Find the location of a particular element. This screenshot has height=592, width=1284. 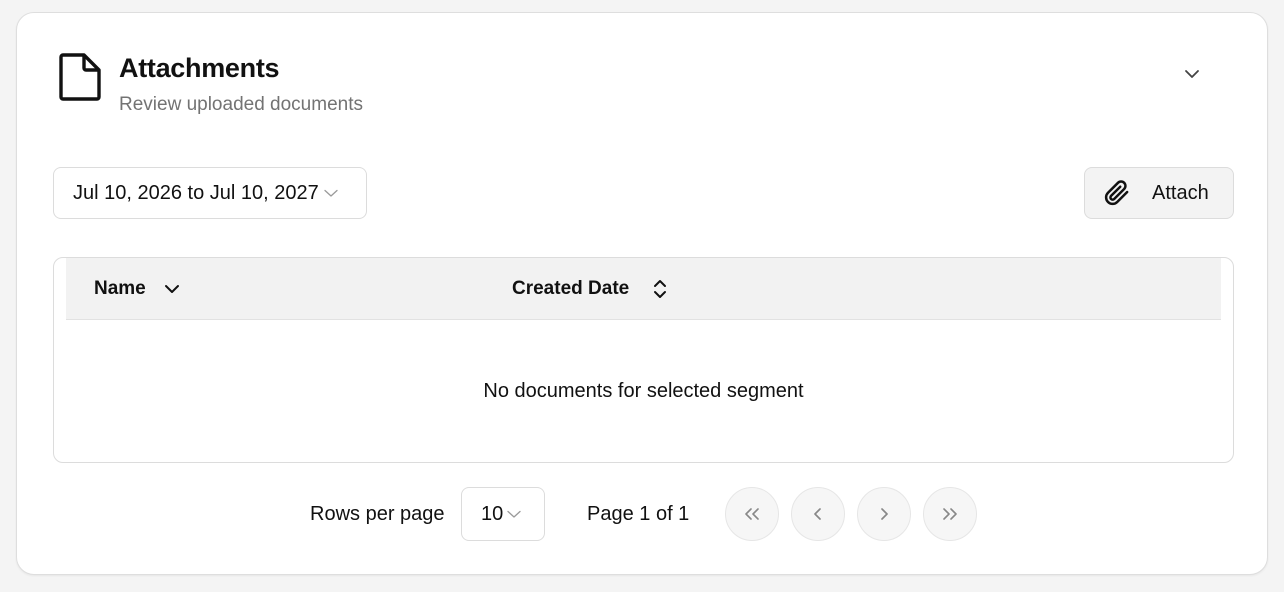

column-header-label: Created Date is located at coordinates (571, 288).